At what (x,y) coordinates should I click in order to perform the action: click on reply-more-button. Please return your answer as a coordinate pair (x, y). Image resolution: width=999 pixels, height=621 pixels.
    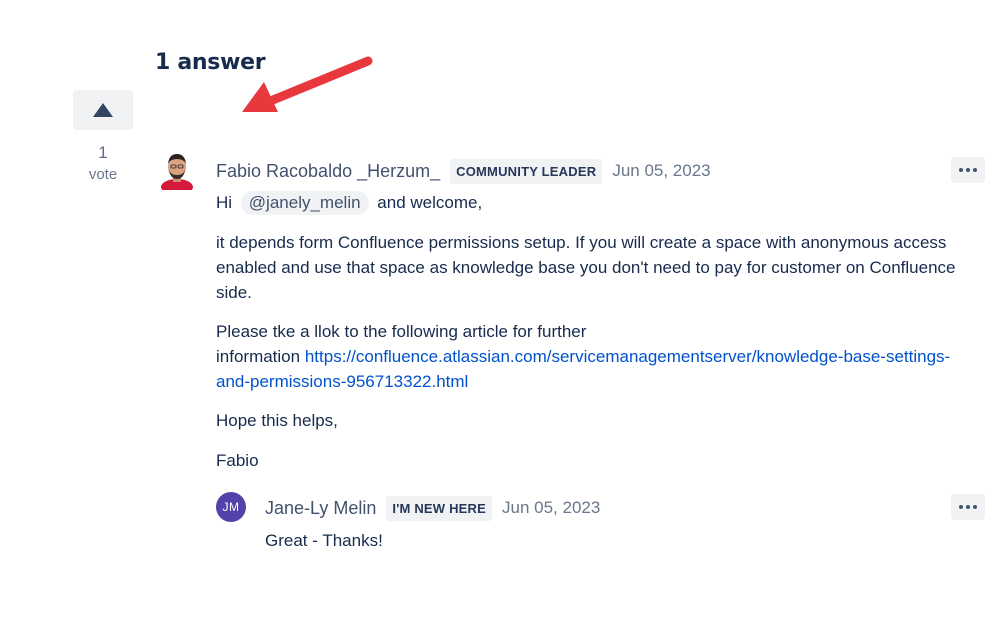
    Looking at the image, I should click on (968, 507).